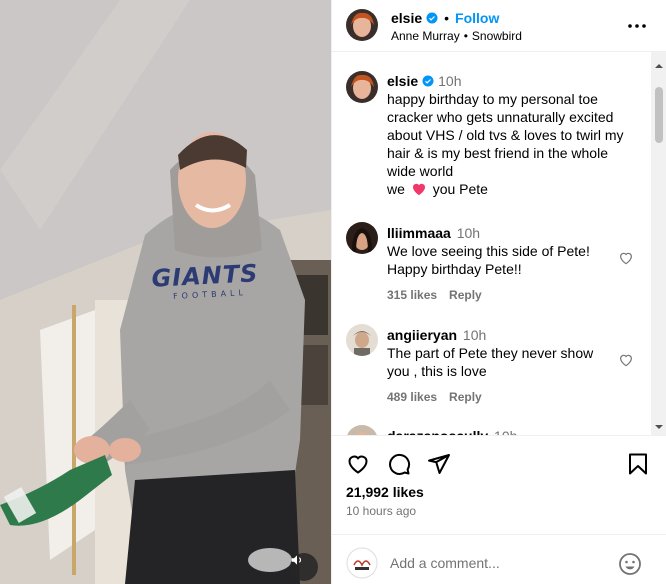 This screenshot has height=584, width=666. Describe the element at coordinates (410, 81) in the screenshot. I see `caption-username: elsie` at that location.